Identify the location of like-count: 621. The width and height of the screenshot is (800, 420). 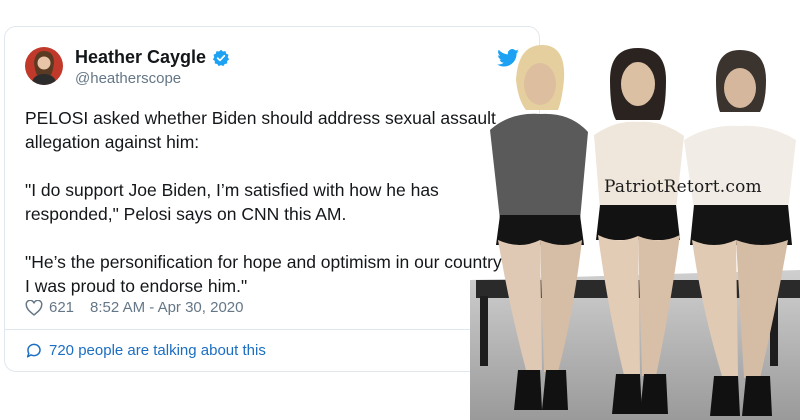
(61, 307).